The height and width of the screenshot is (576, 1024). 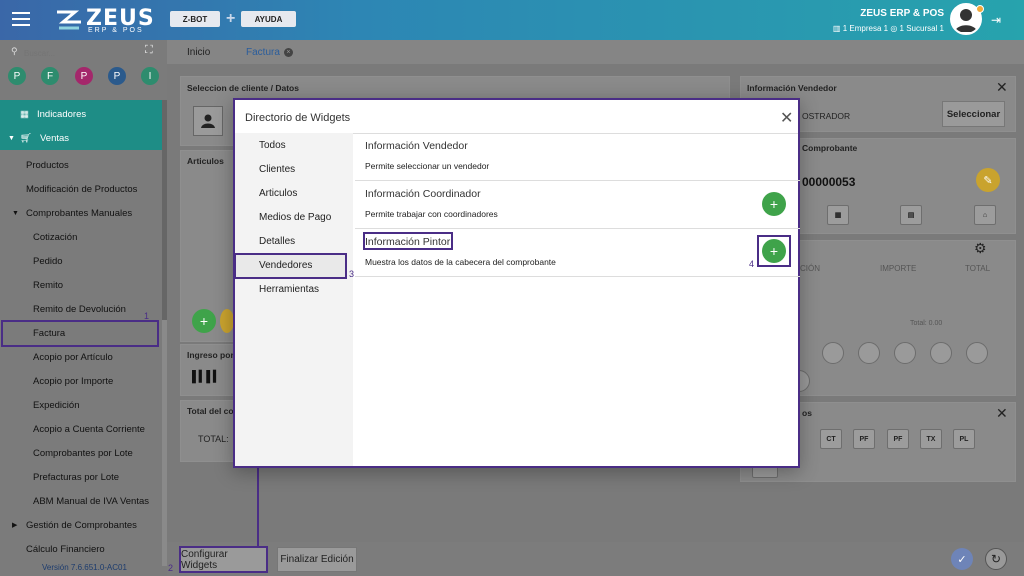 What do you see at coordinates (80, 429) in the screenshot?
I see `sidebar-item: Acopio a Cuenta Corriente` at bounding box center [80, 429].